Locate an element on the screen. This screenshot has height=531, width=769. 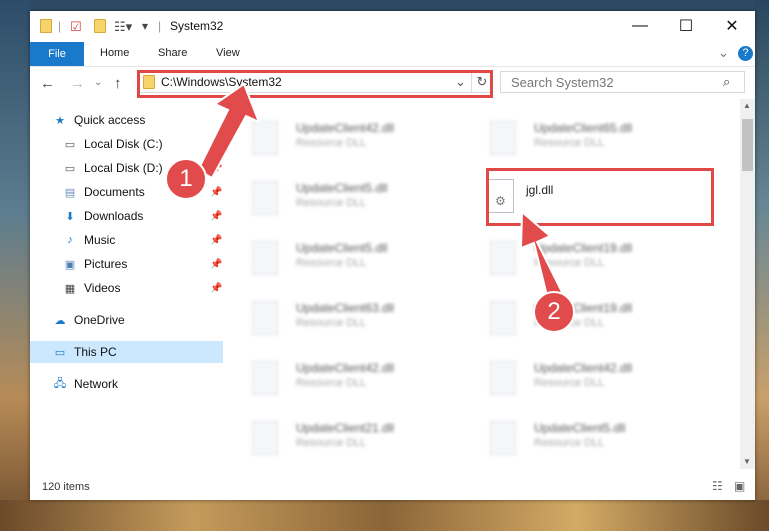
forward-arrow-icon: → is located at coordinates (77, 83).